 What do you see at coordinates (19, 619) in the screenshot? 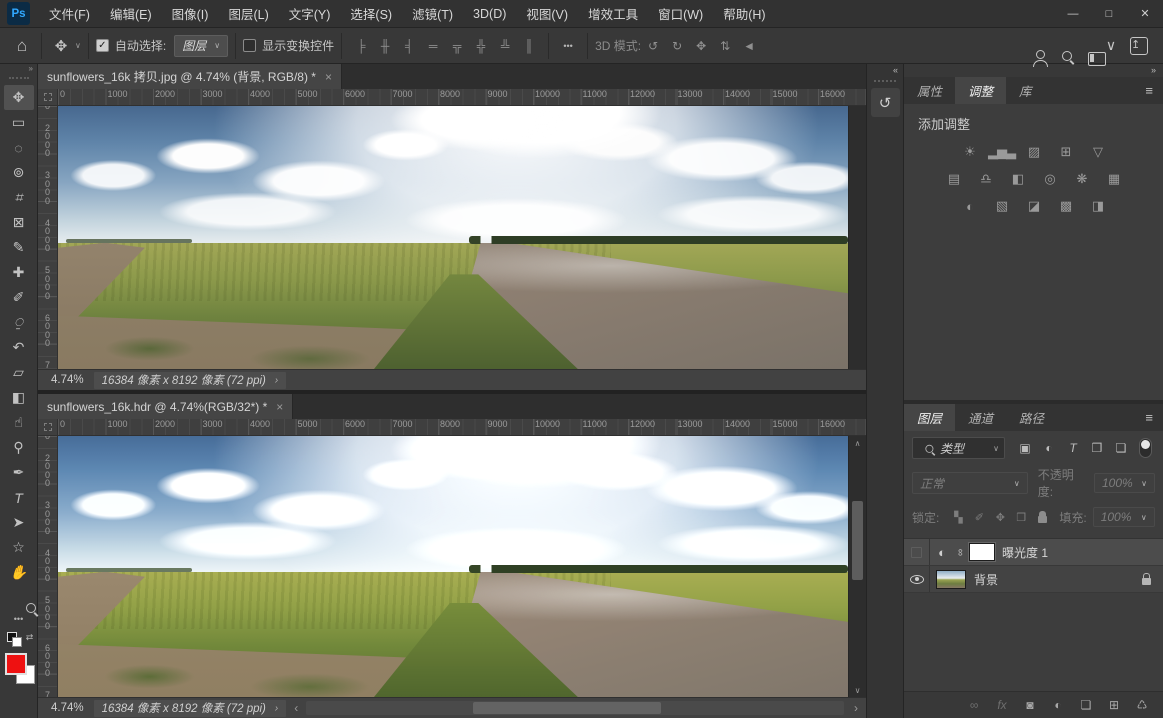
I see `edit-toolbar-icon: •••` at bounding box center [19, 619].